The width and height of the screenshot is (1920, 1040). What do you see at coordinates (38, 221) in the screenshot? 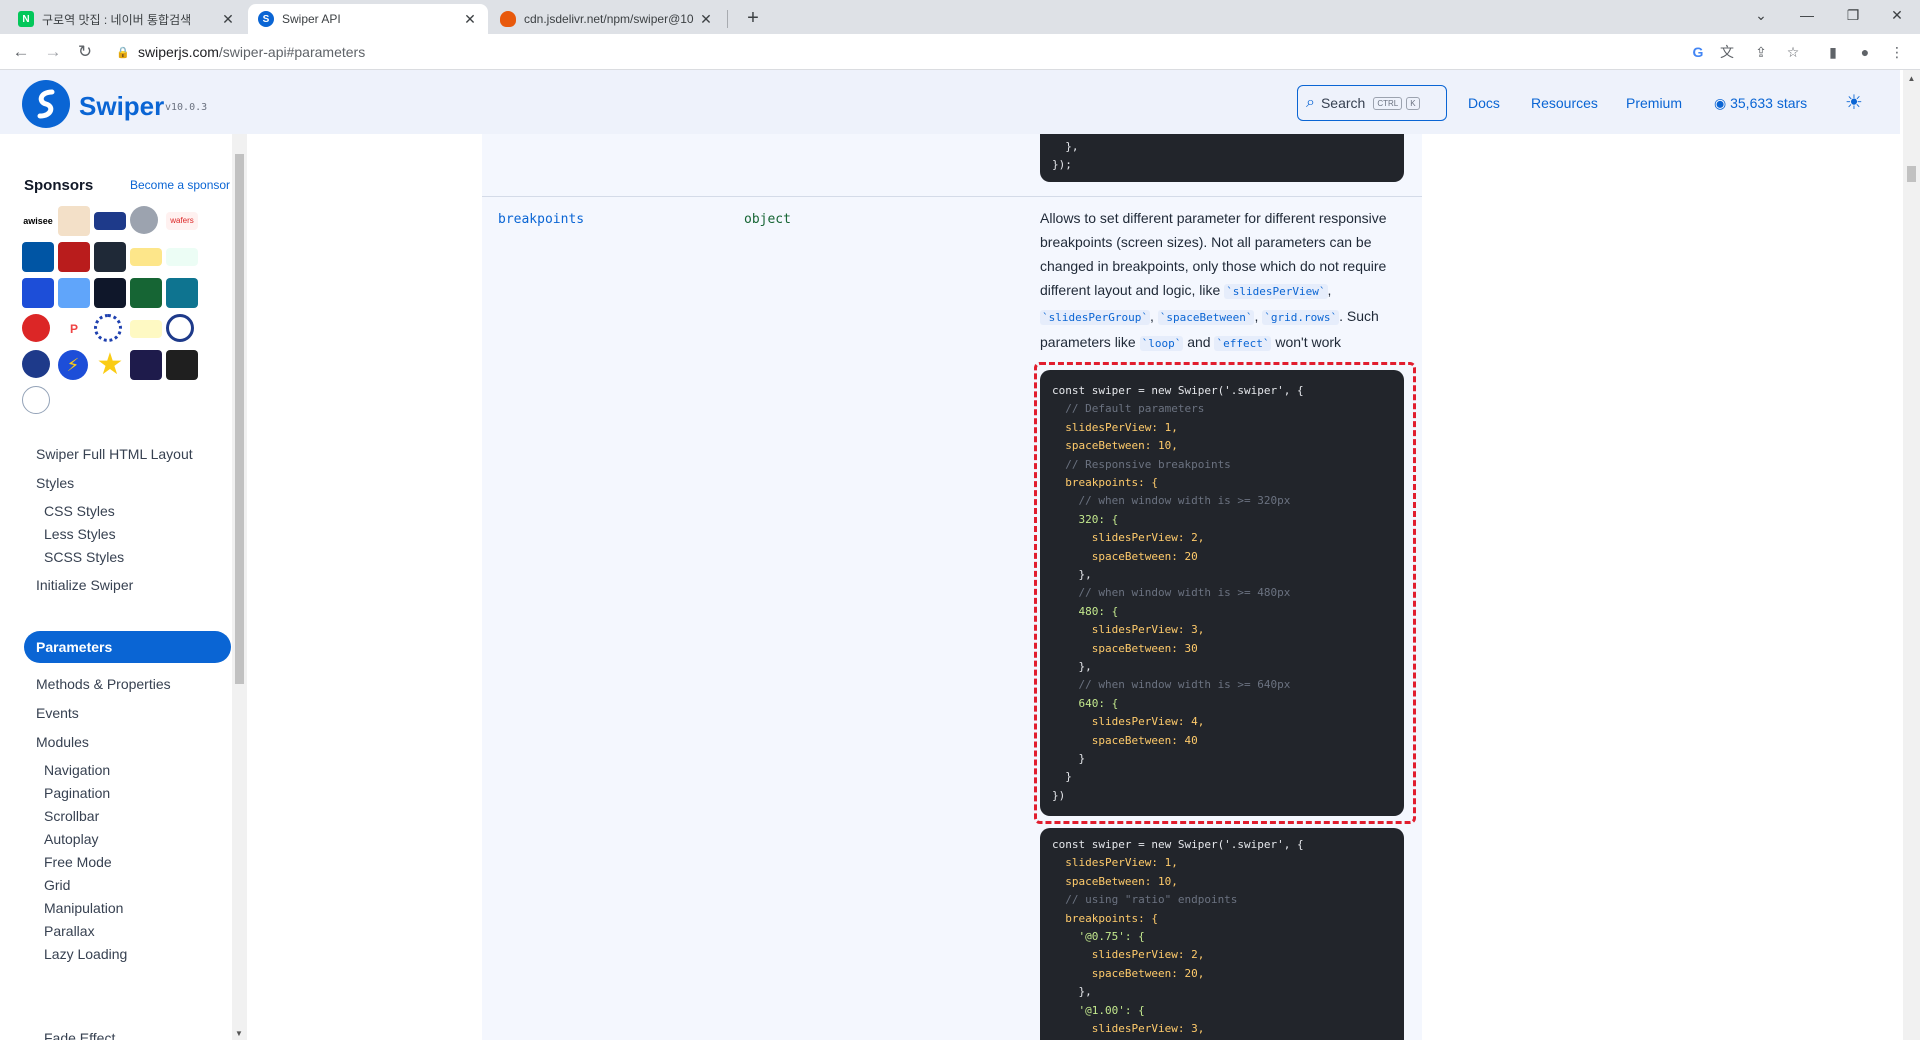
I see `sponsor-logo: awisee` at bounding box center [38, 221].